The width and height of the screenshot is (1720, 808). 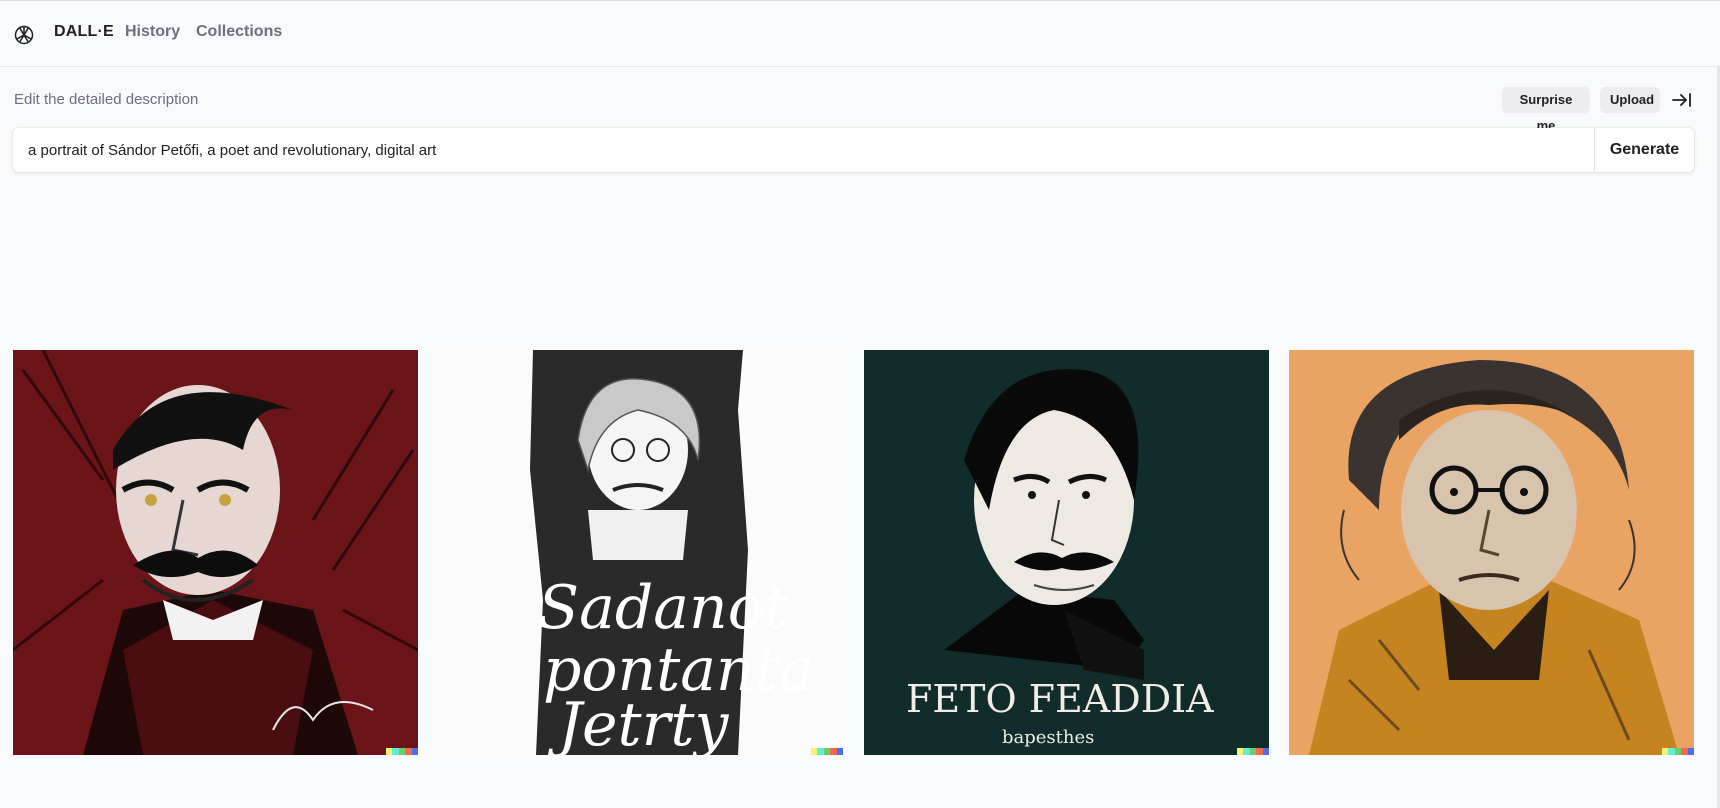 What do you see at coordinates (638, 722) in the screenshot?
I see `svg-text: Jetrty` at bounding box center [638, 722].